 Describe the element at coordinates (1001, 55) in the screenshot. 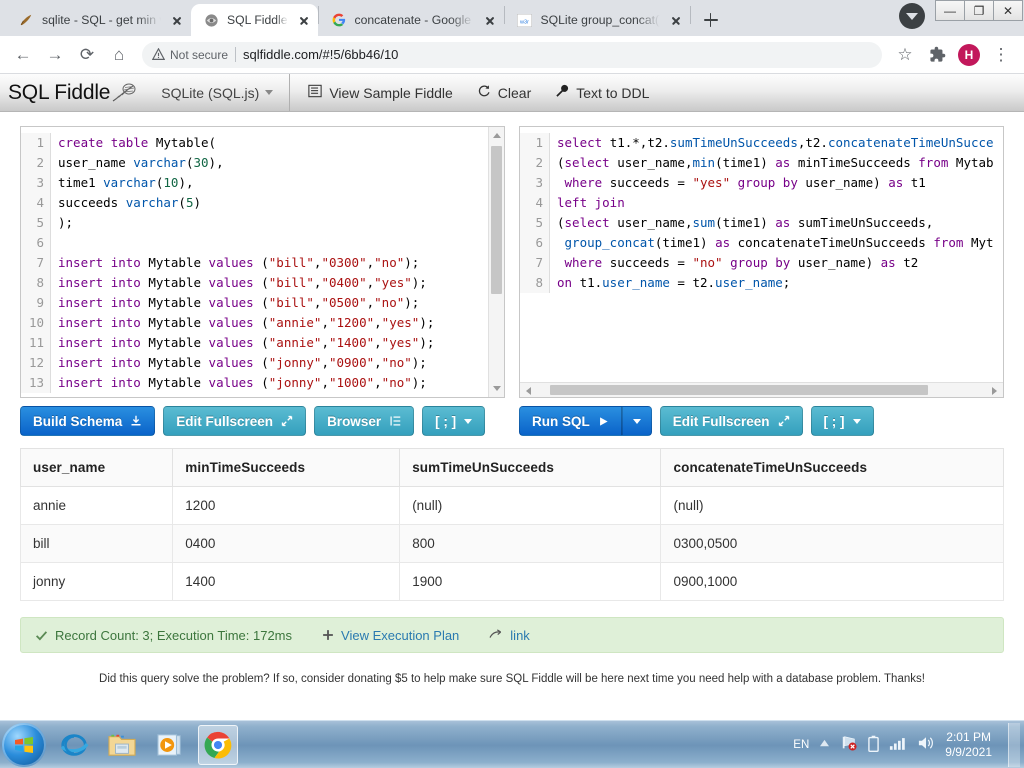

I see `chrome-menu-icon: ⋮` at that location.